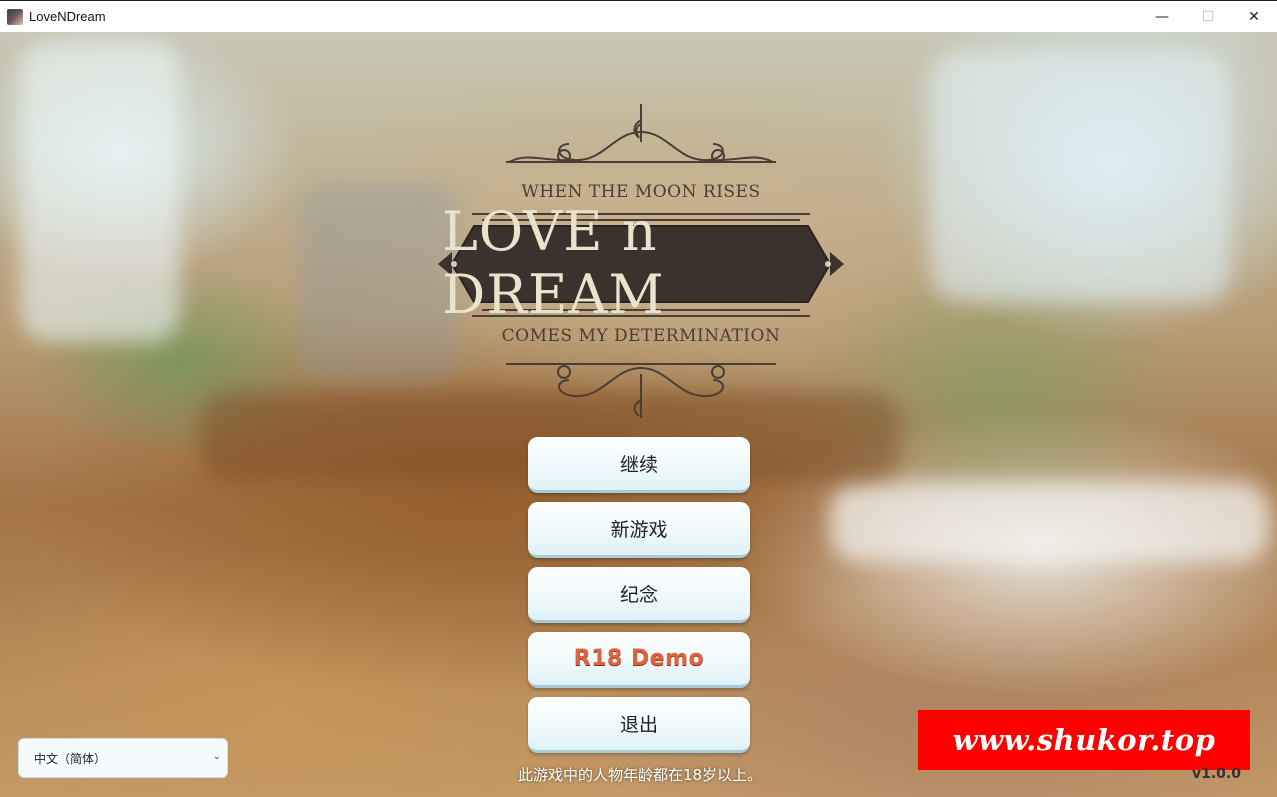 Image resolution: width=1277 pixels, height=797 pixels. I want to click on version-label: v1.0.0, so click(1216, 774).